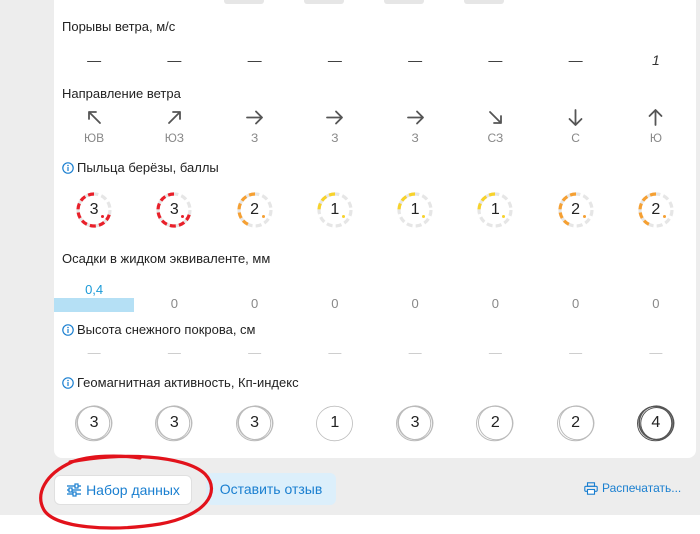 Image resolution: width=700 pixels, height=534 pixels. What do you see at coordinates (495, 138) in the screenshot?
I see `wind-direction-label: СЗ` at bounding box center [495, 138].